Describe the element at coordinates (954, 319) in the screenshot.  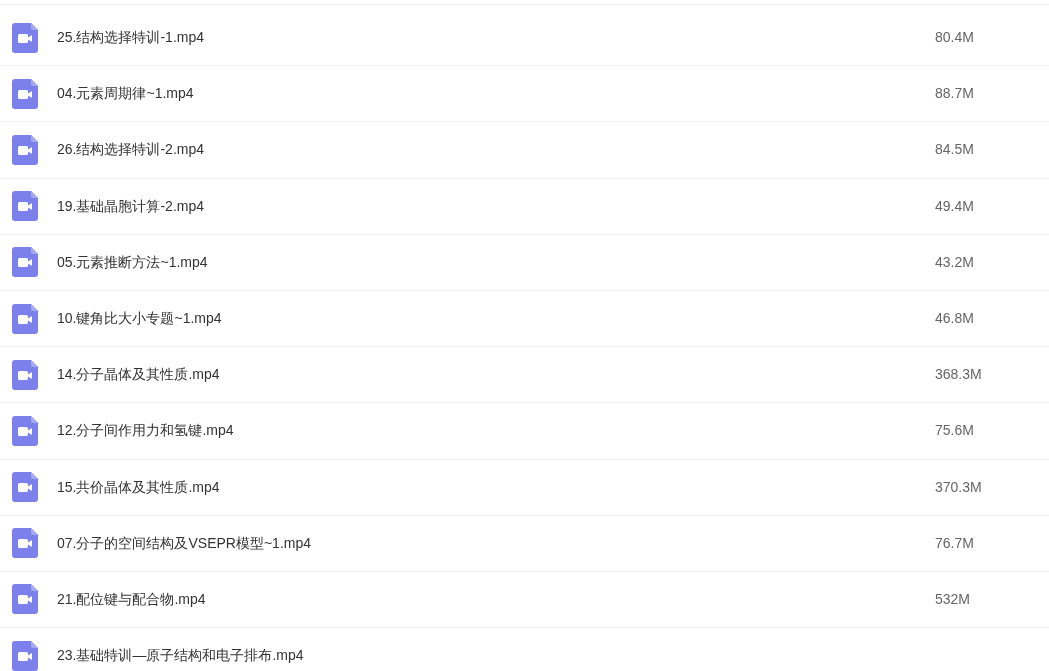
I see `file-size: 46.8M` at that location.